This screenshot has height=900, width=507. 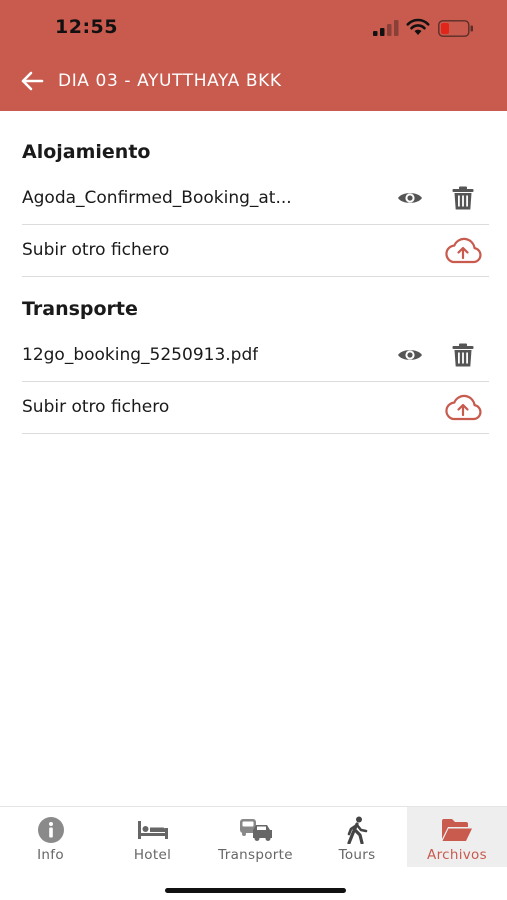 What do you see at coordinates (170, 81) in the screenshot?
I see `page-title: DIA 03 - AYUTTHAYA BKK` at bounding box center [170, 81].